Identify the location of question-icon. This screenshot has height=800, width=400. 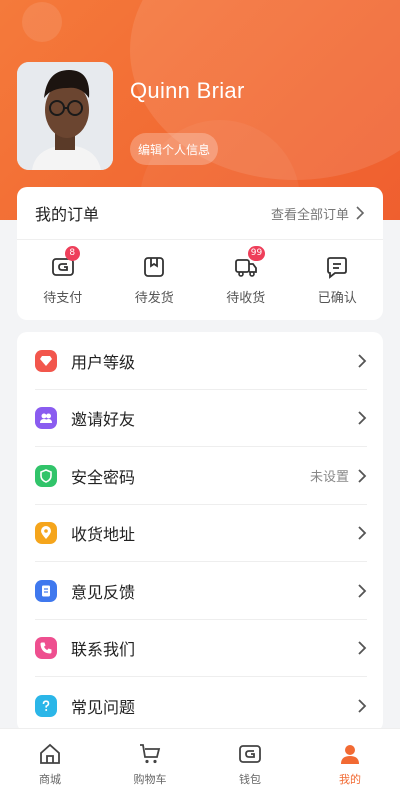
(46, 705).